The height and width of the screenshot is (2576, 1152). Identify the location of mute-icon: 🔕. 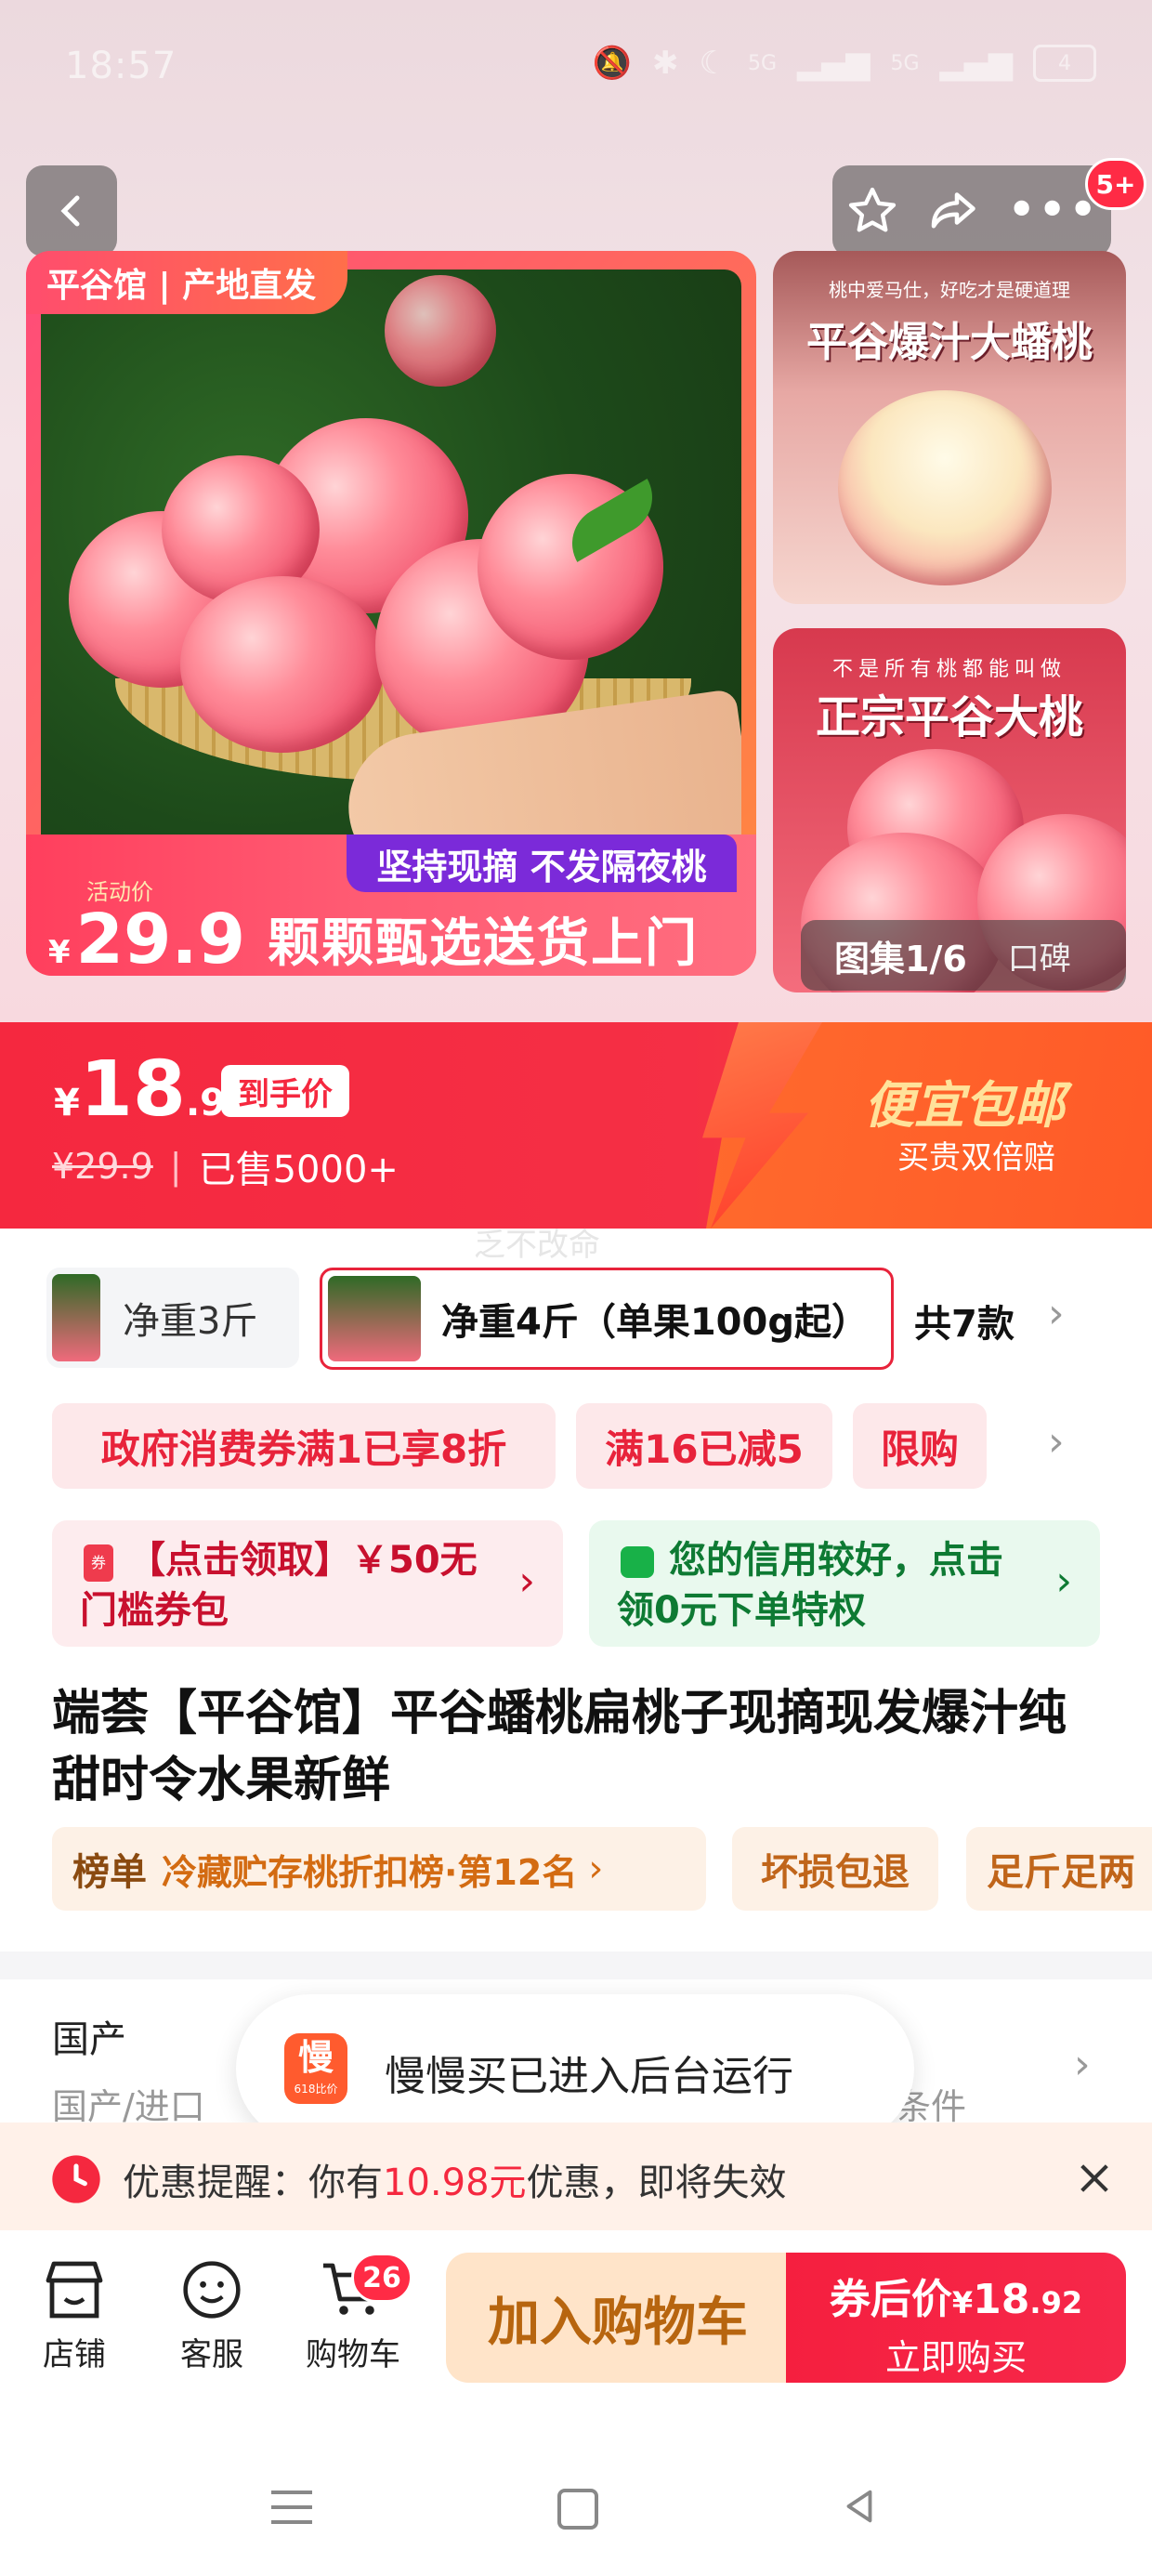
(612, 63).